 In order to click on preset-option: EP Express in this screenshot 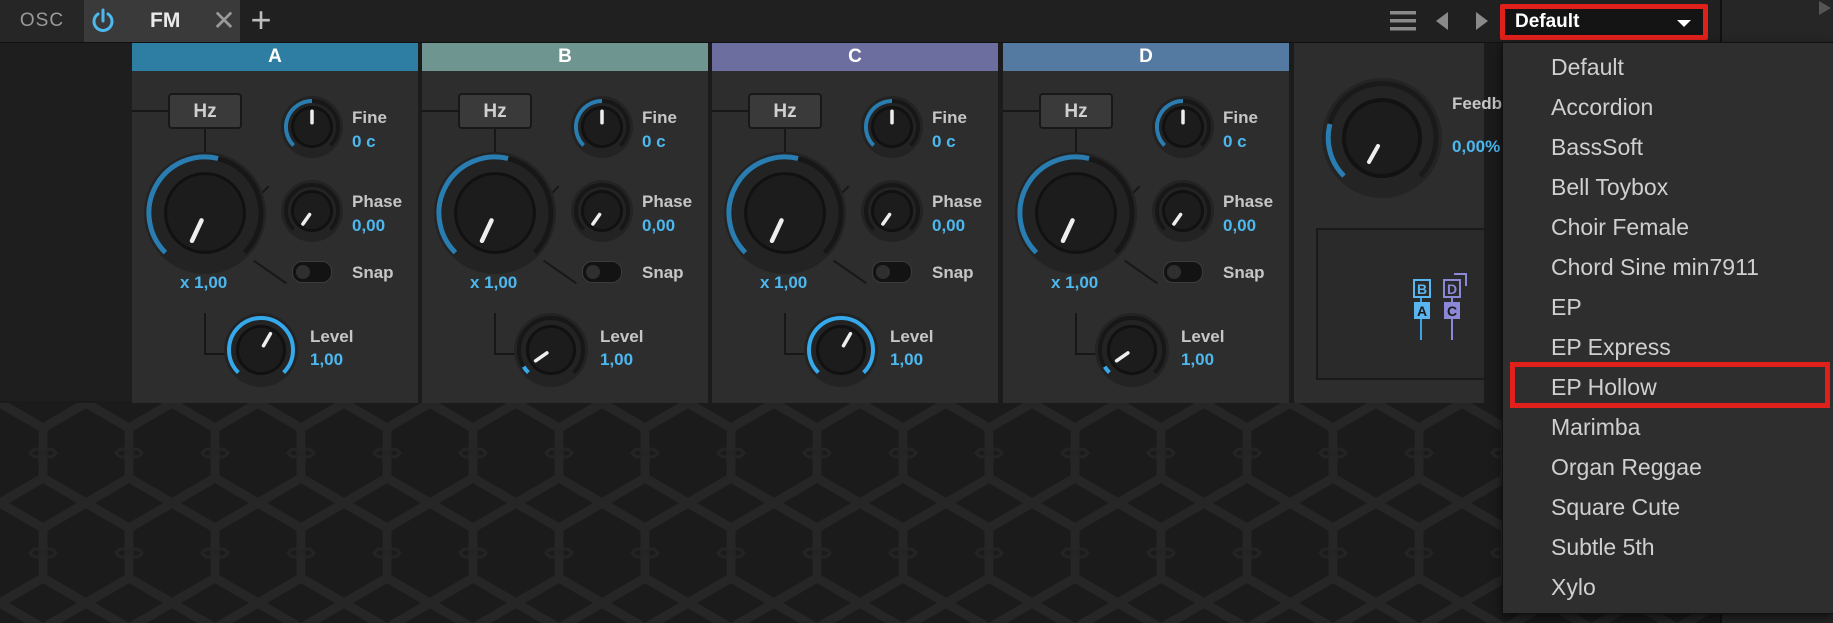, I will do `click(1611, 347)`.